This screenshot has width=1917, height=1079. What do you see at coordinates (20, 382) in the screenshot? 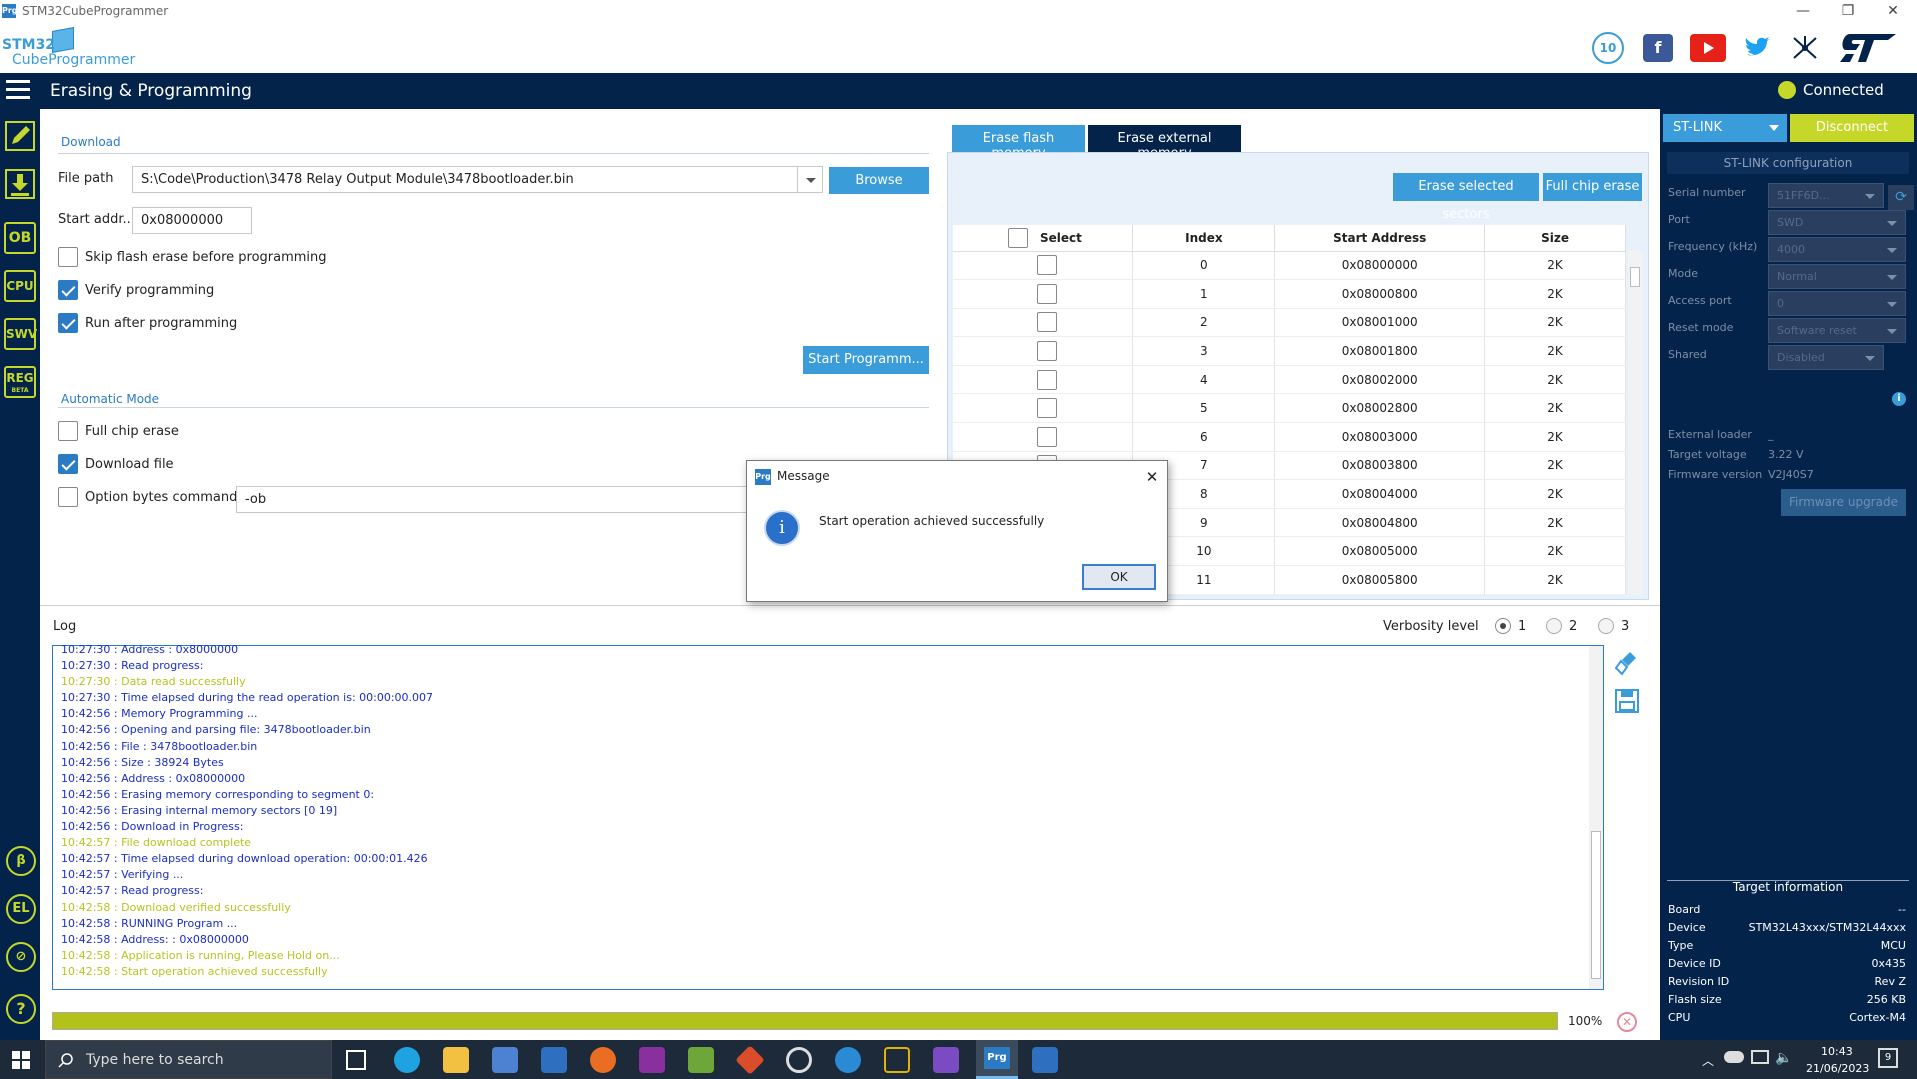
I see `sidebar-item-reg: REG BETA` at bounding box center [20, 382].